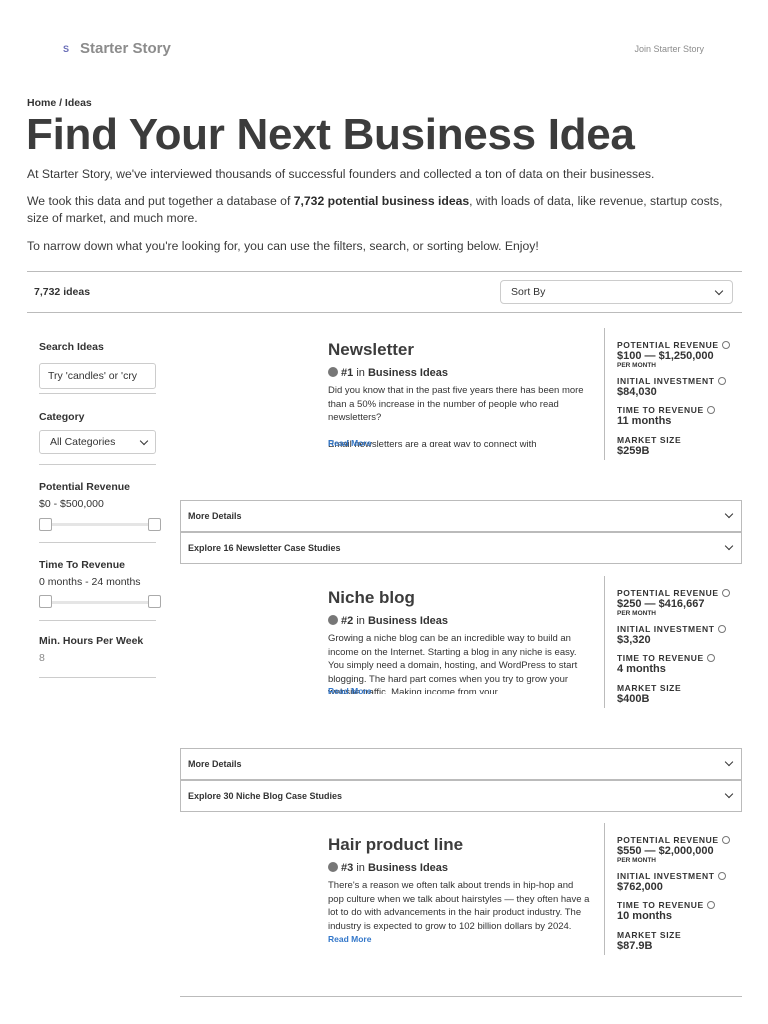 This screenshot has width=768, height=1024. What do you see at coordinates (384, 47) in the screenshot?
I see `top-nav: S Starter Story Join Starter Story` at bounding box center [384, 47].